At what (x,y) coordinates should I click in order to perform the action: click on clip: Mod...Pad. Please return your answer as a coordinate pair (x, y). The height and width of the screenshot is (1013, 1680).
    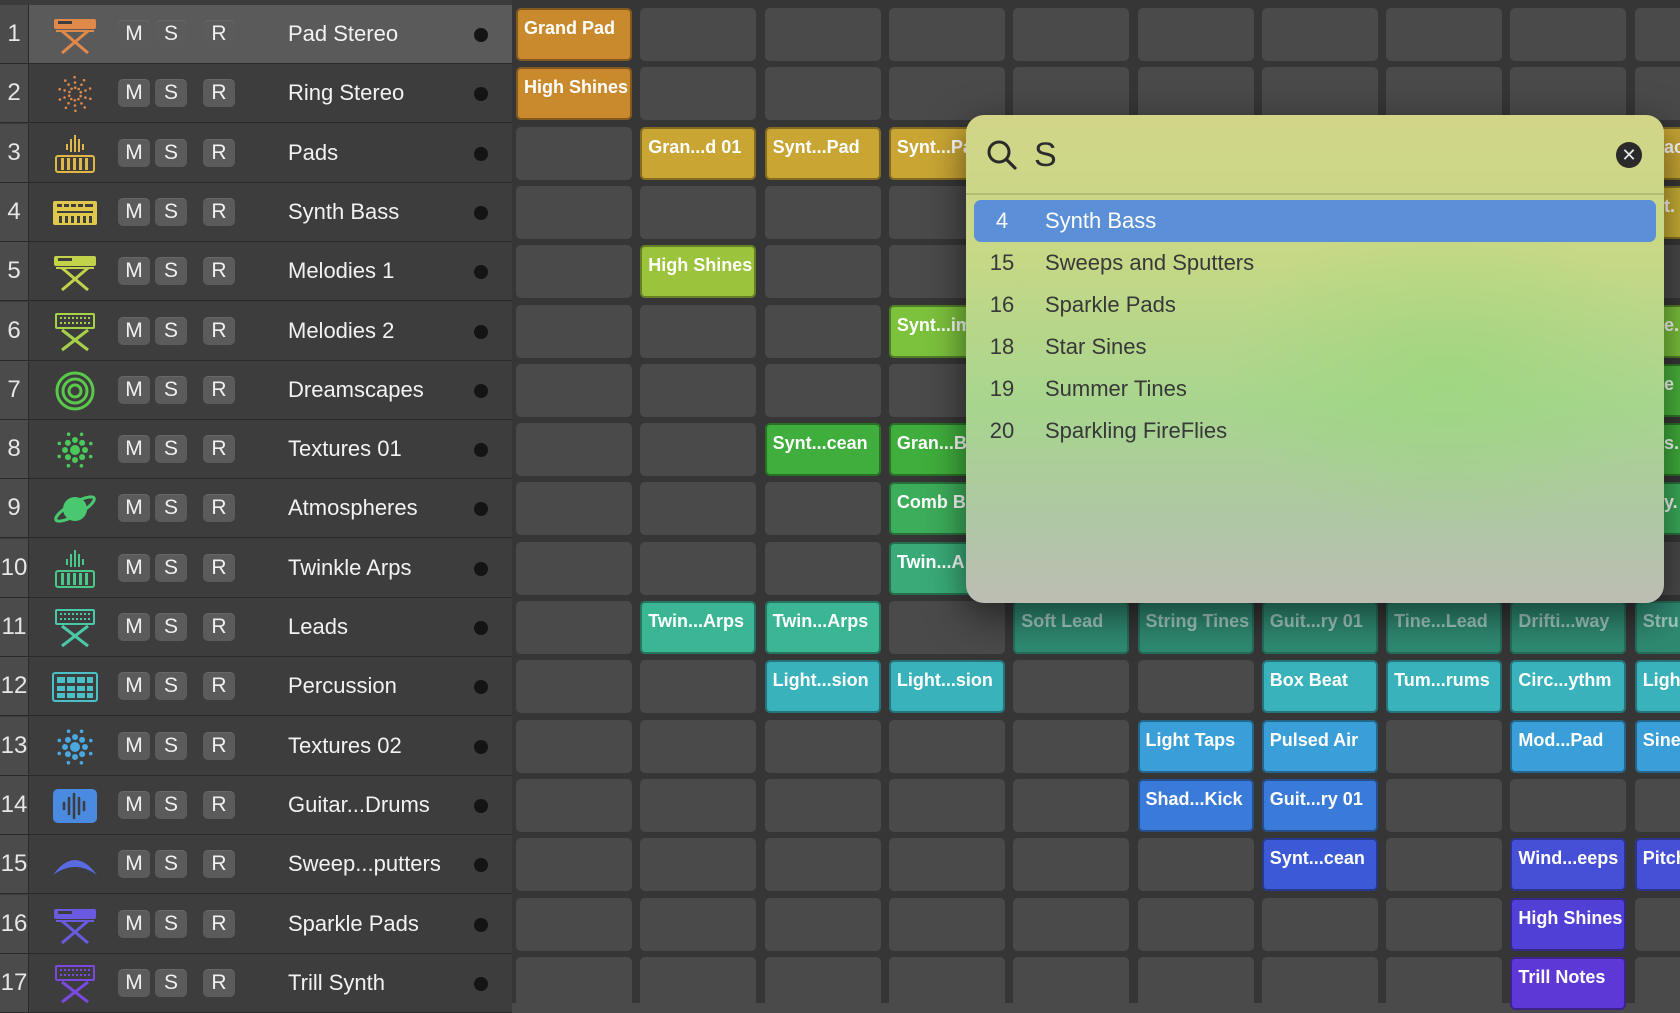
    Looking at the image, I should click on (1568, 746).